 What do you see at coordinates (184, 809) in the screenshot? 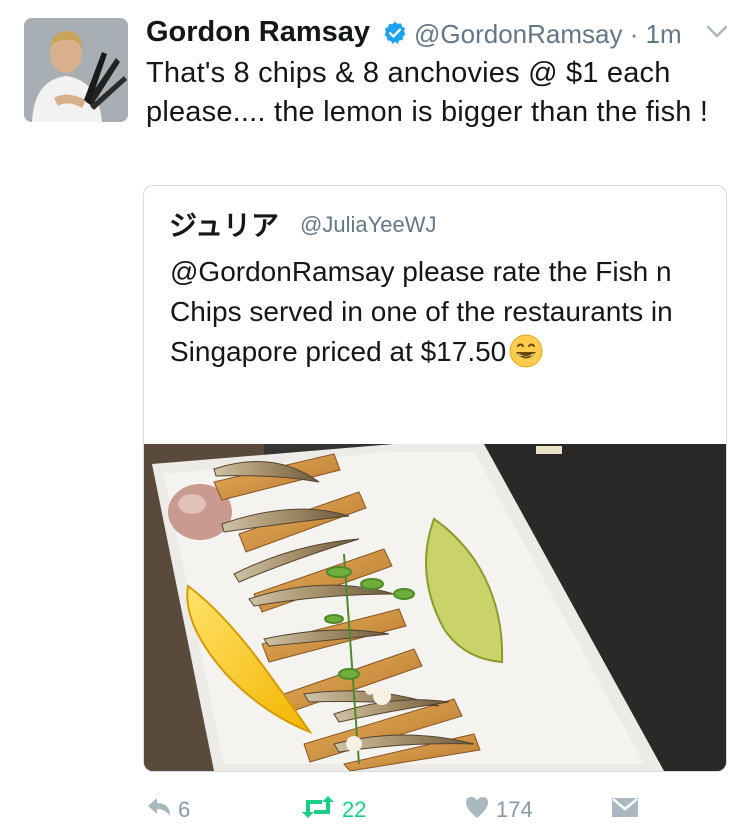
I see `reply-count: 6` at bounding box center [184, 809].